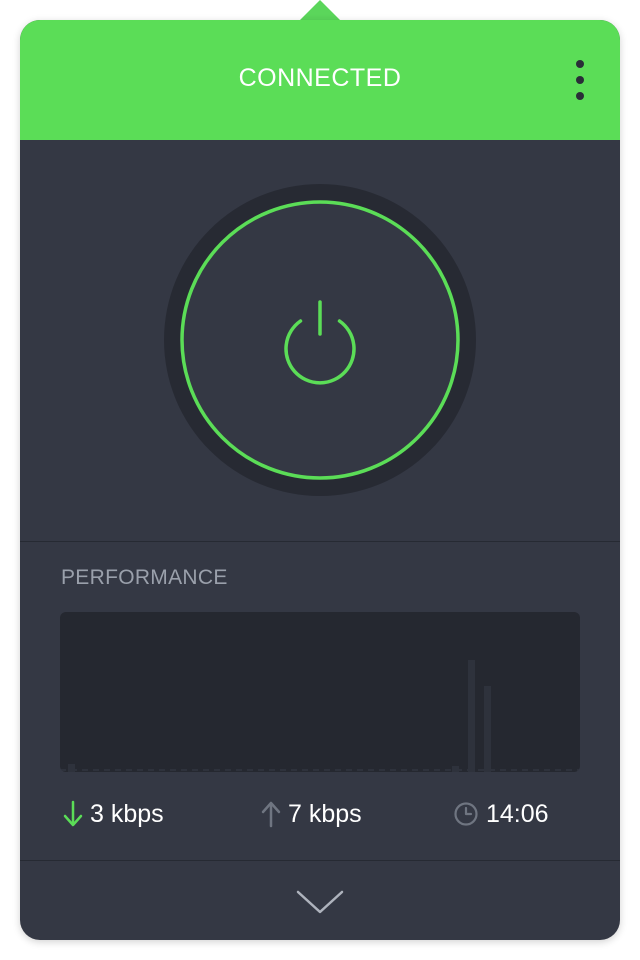  What do you see at coordinates (271, 814) in the screenshot?
I see `arrow-up-icon` at bounding box center [271, 814].